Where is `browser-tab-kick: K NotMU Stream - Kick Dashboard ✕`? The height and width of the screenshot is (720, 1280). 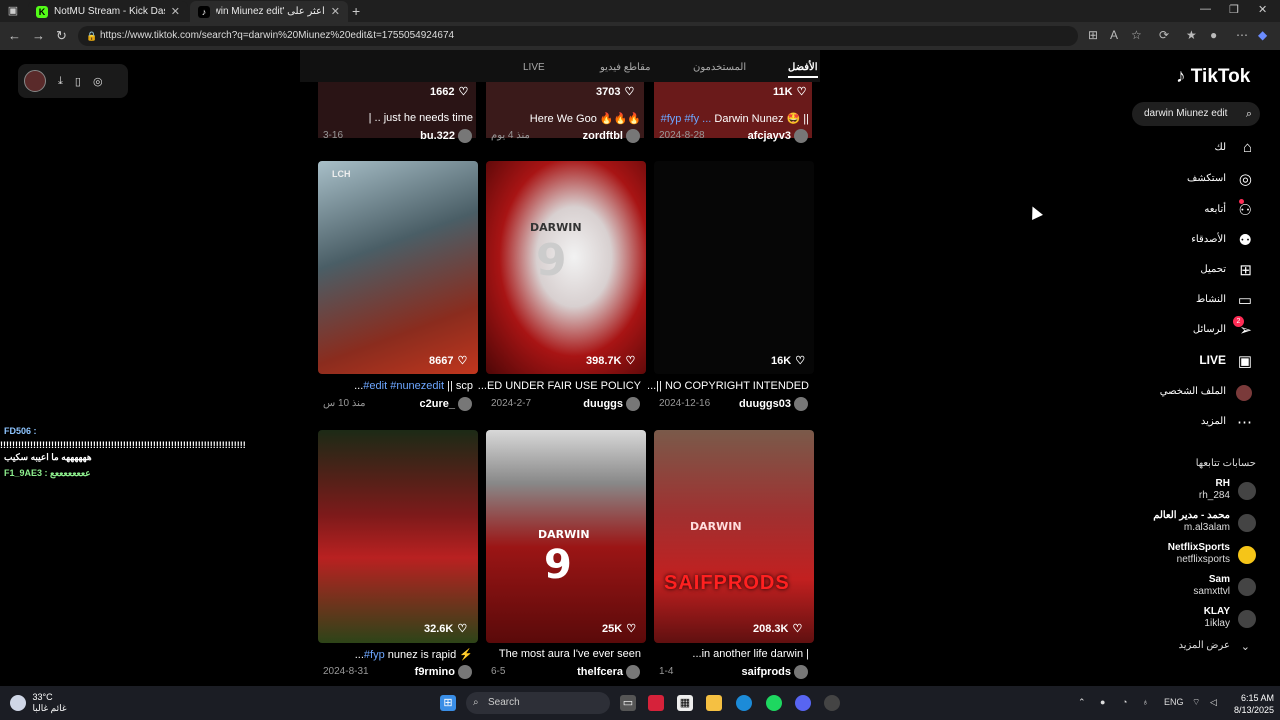
browser-tab-kick: K NotMU Stream - Kick Dashboard ✕ is located at coordinates (108, 11).